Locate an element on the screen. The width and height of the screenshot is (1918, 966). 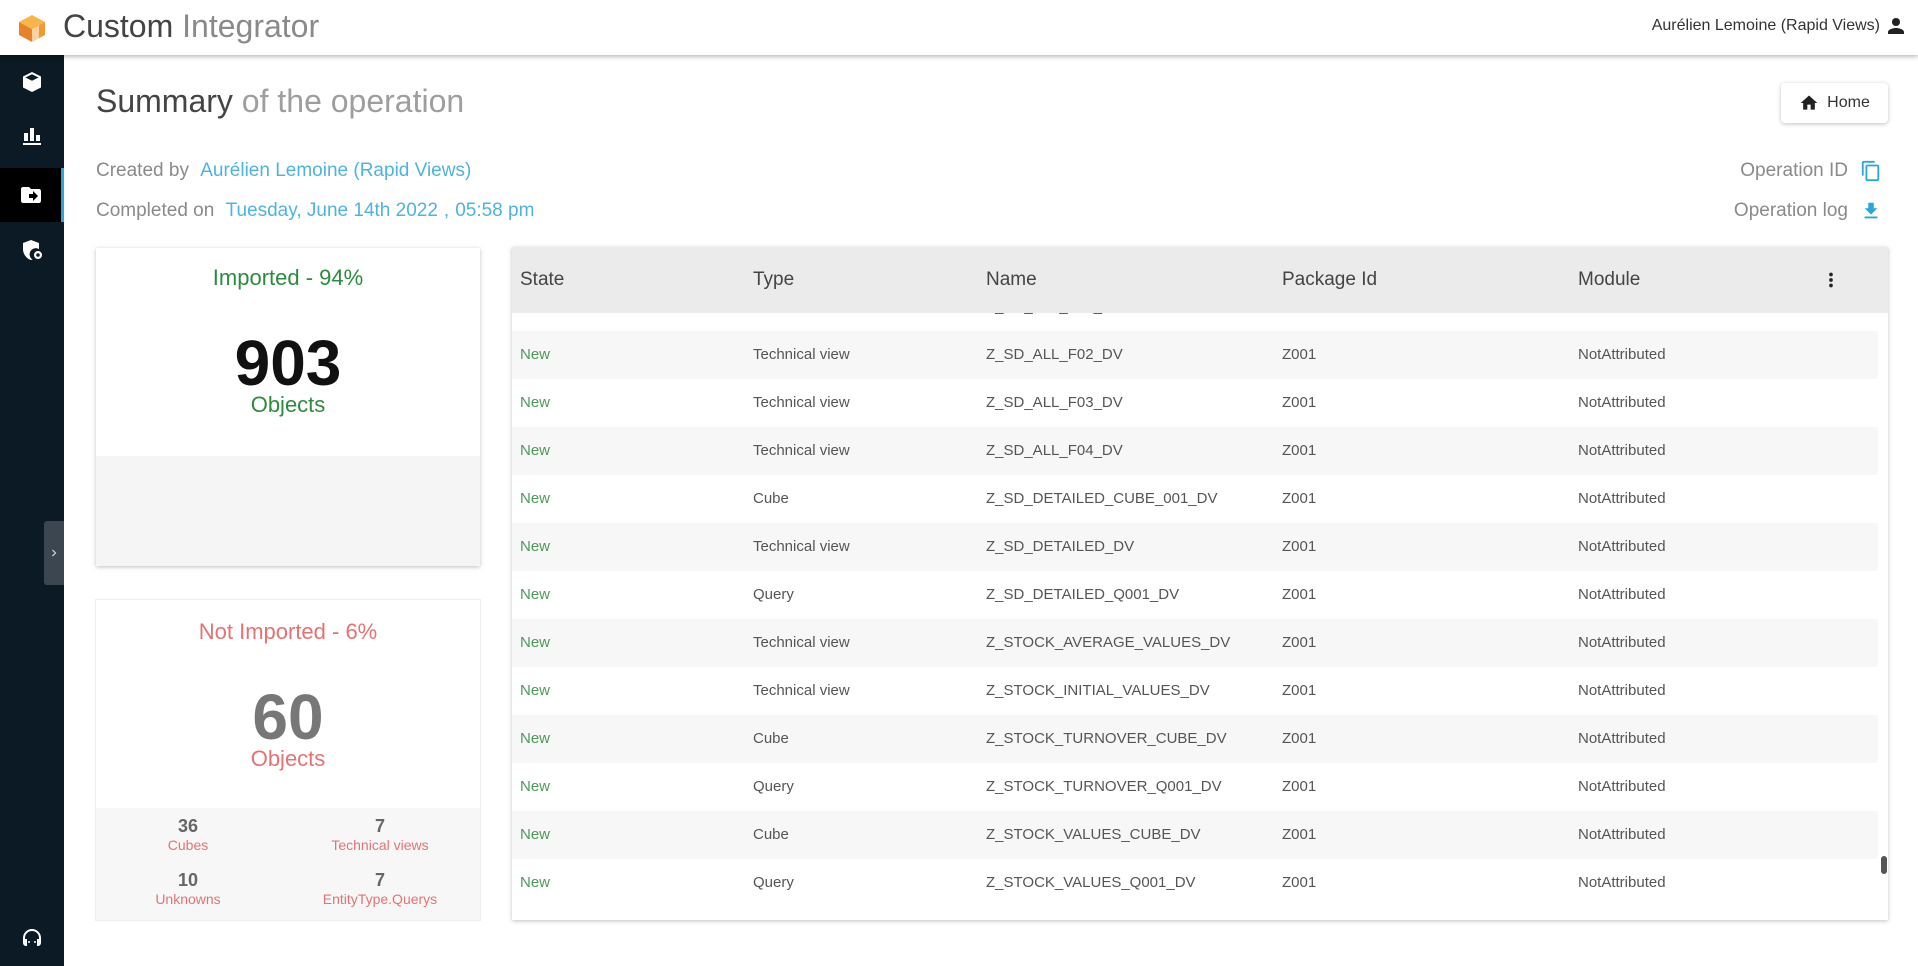
sidebar-item-cube is located at coordinates (32, 82).